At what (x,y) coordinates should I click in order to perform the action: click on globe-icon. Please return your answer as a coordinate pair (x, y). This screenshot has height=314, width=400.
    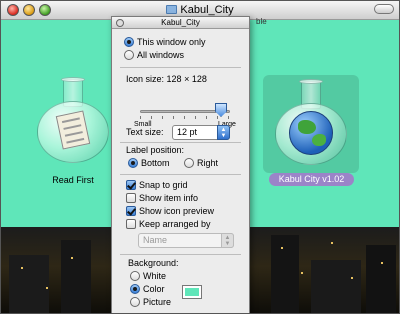
    Looking at the image, I should click on (311, 133).